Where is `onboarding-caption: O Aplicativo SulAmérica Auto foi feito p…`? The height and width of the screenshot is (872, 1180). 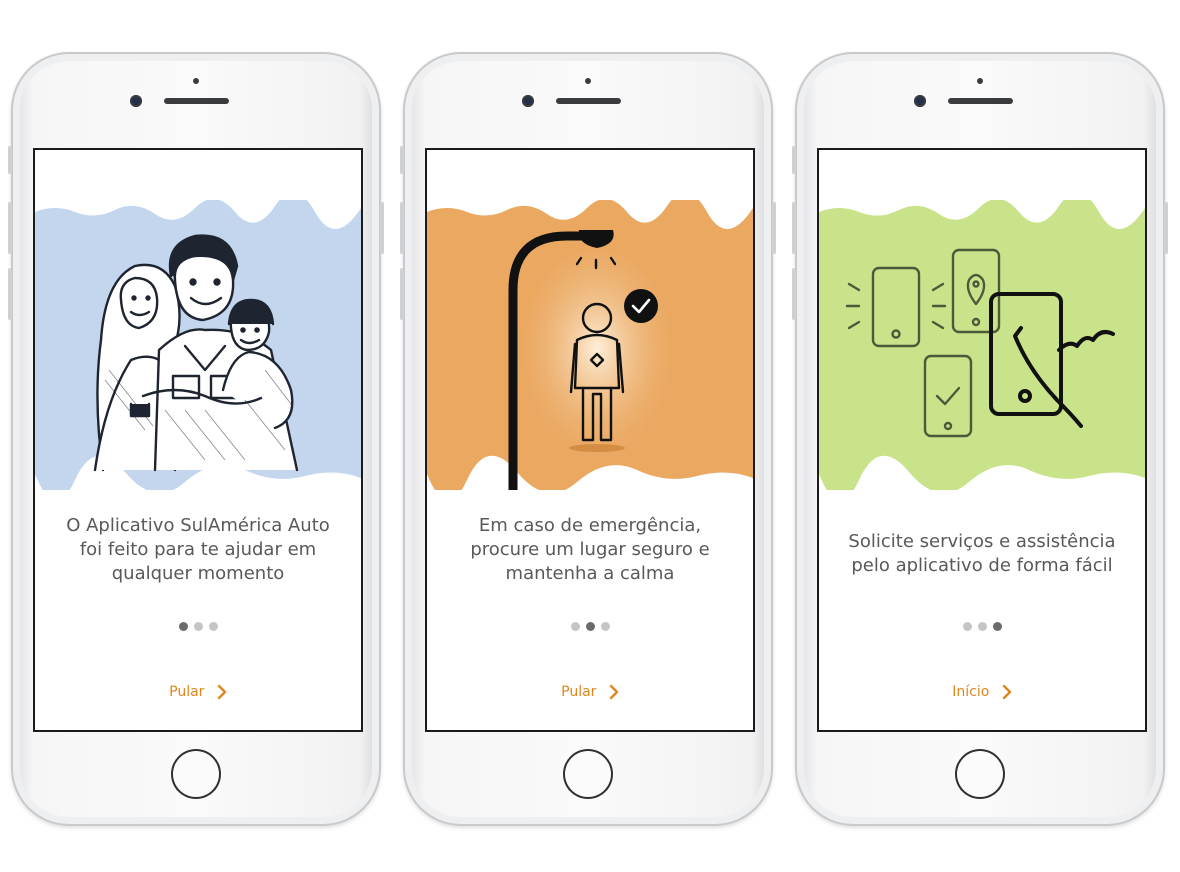 onboarding-caption: O Aplicativo SulAmérica Auto foi feito p… is located at coordinates (198, 549).